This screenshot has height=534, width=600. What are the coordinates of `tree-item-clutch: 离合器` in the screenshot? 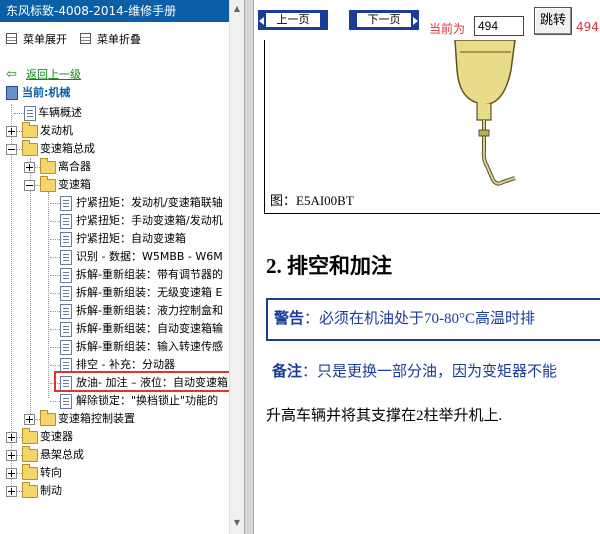 It's located at (114, 167).